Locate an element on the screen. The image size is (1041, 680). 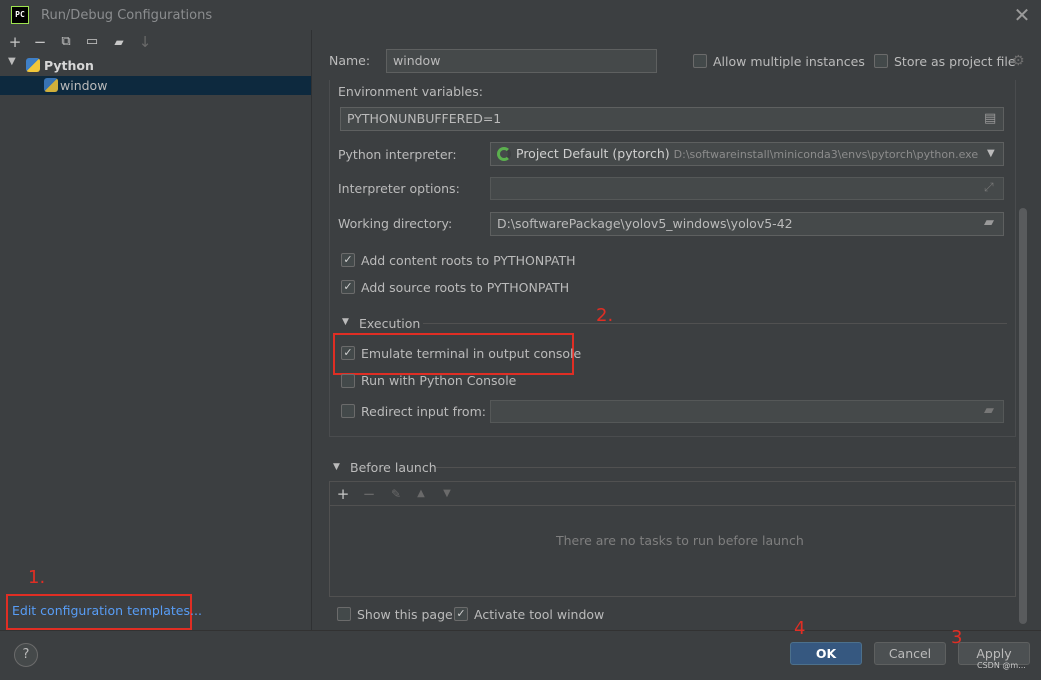
execution-title: Execution is located at coordinates (390, 323).